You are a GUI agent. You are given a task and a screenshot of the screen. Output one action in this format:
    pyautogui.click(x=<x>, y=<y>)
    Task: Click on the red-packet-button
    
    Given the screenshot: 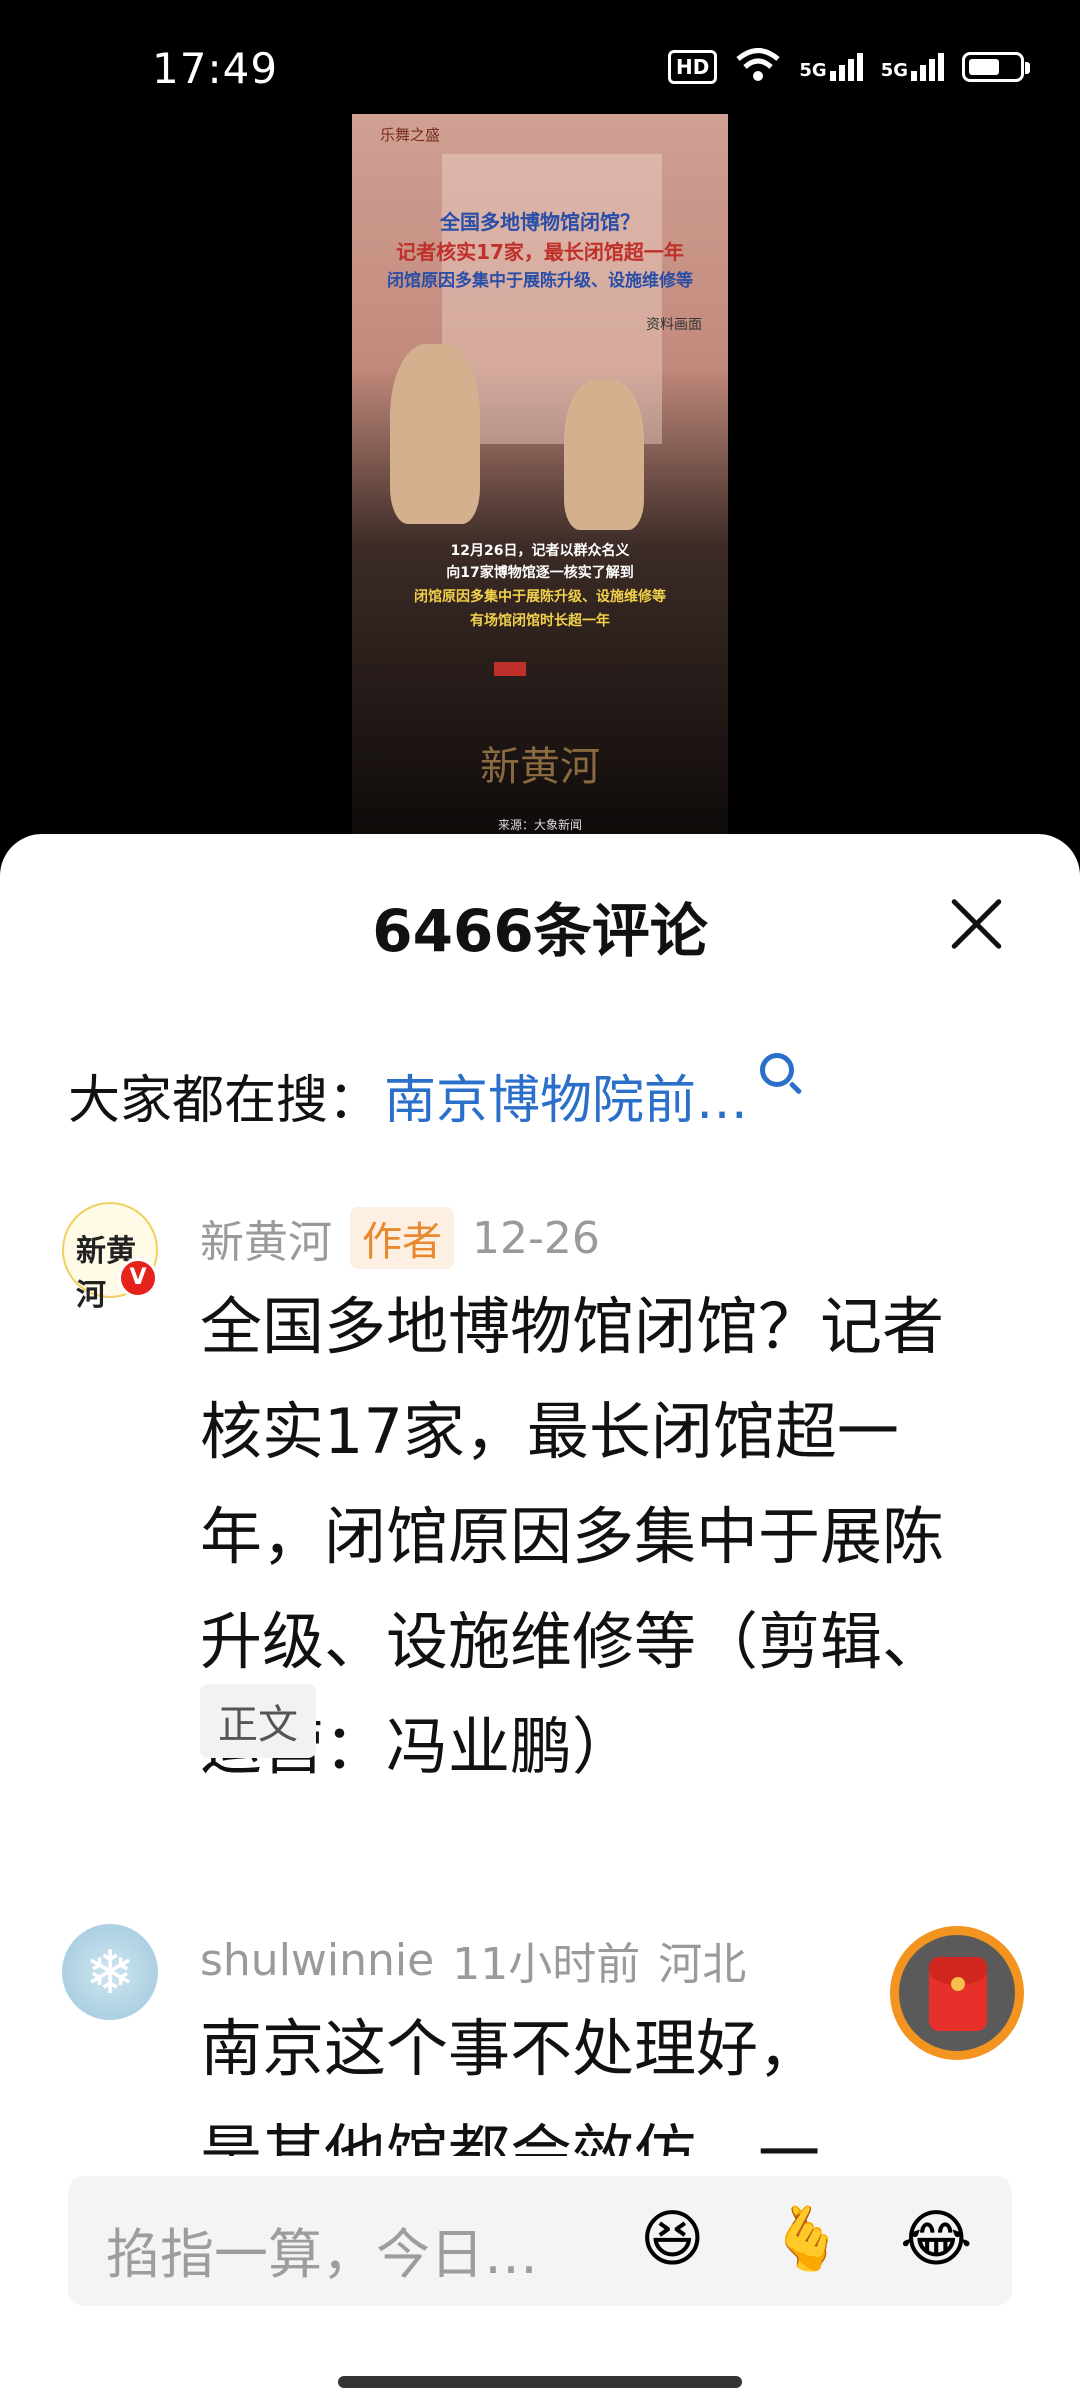 What is the action you would take?
    pyautogui.click(x=957, y=1993)
    